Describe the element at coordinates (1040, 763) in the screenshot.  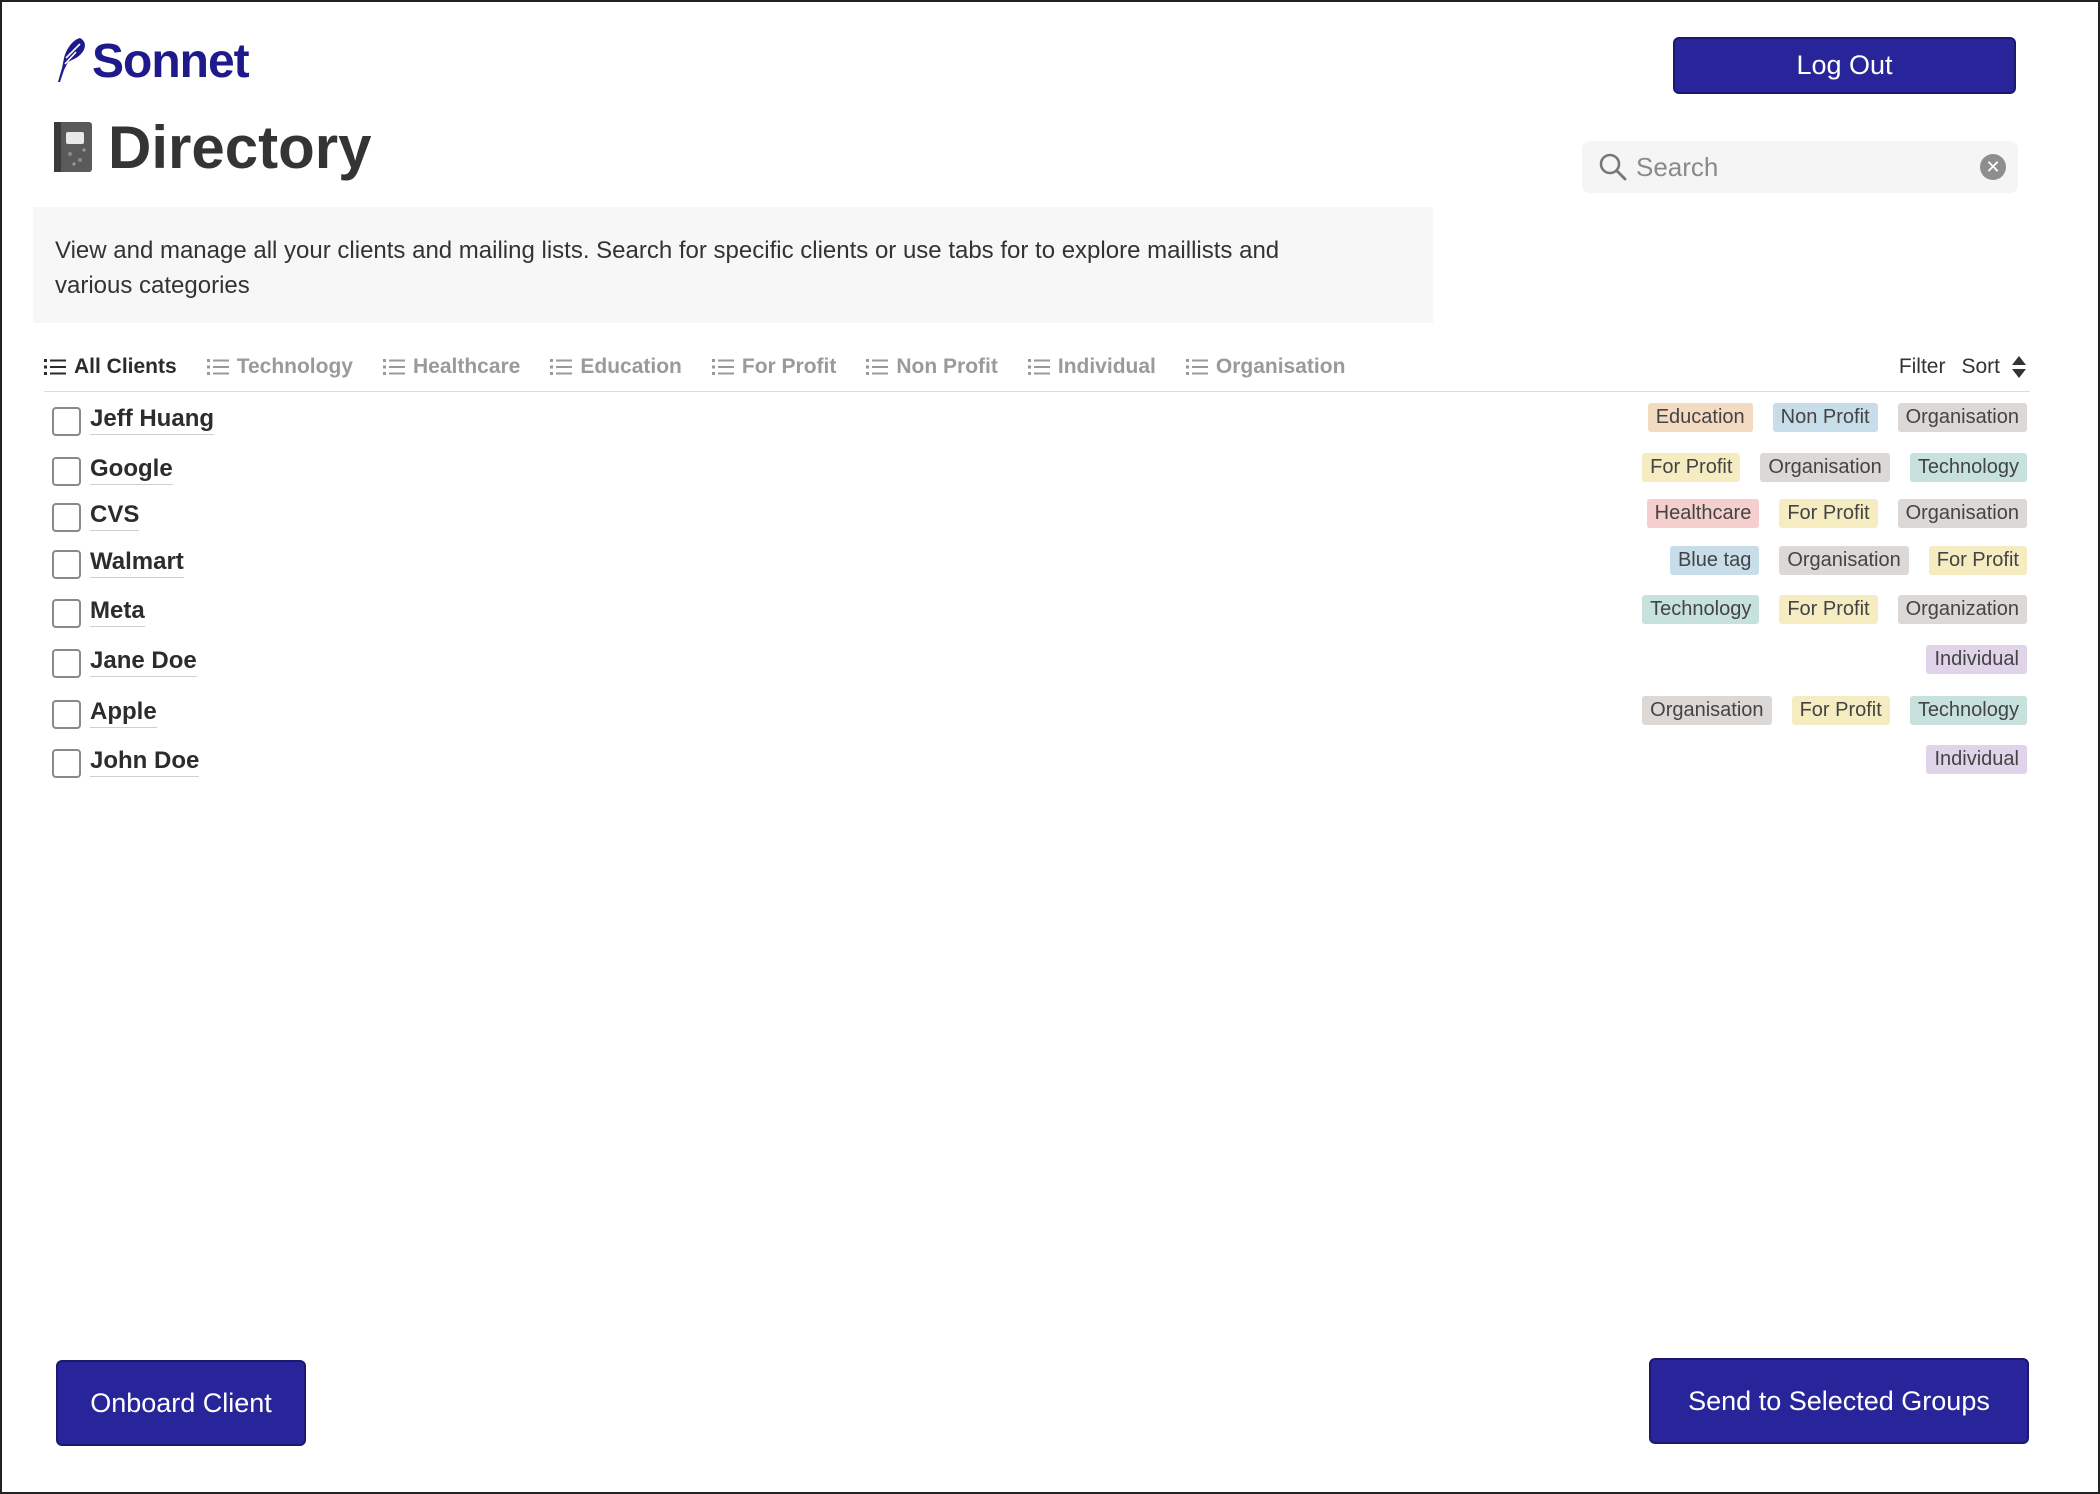
I see `client-row: John Doe Individual` at that location.